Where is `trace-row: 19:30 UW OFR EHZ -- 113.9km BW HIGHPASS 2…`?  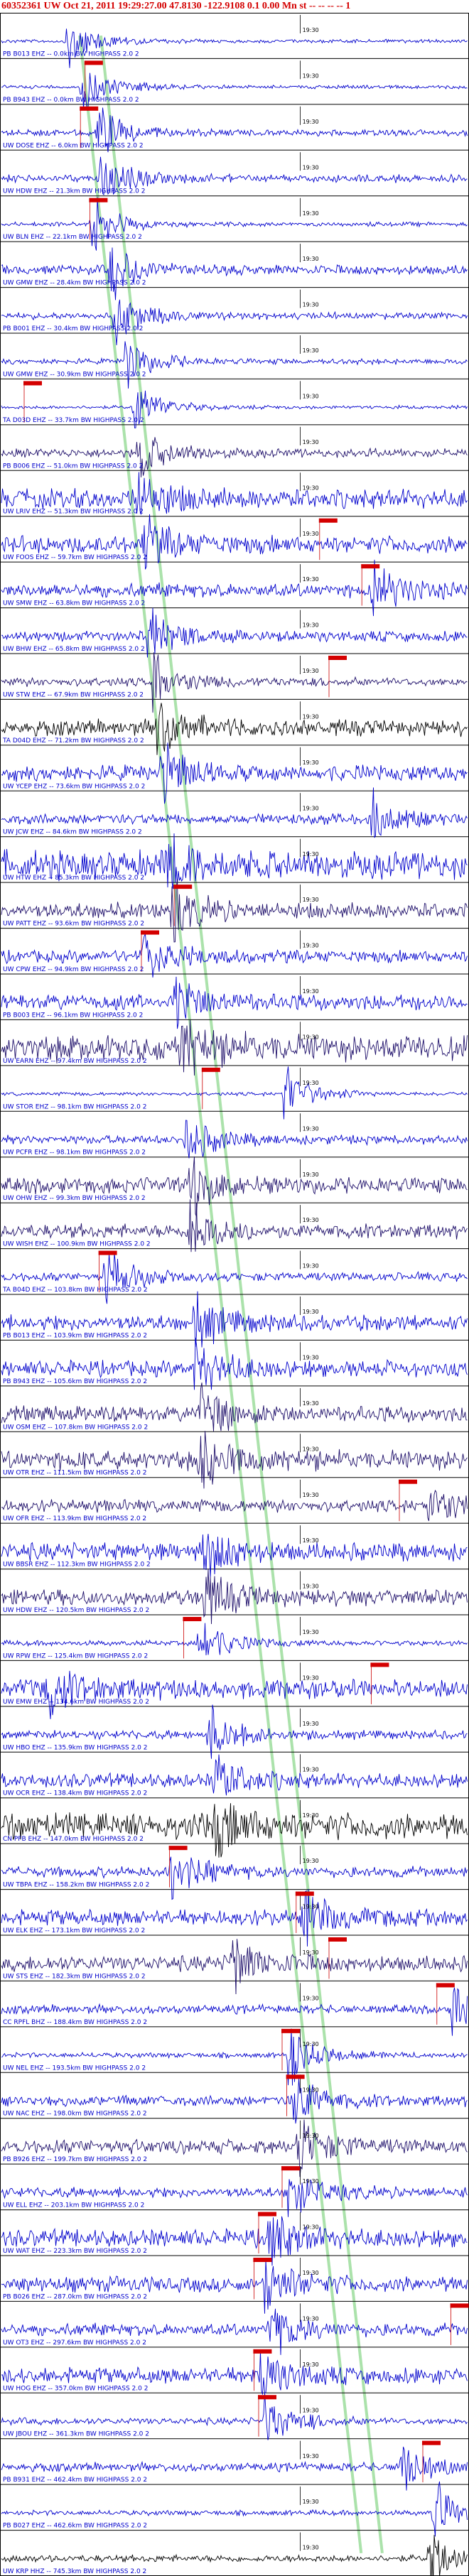
trace-row: 19:30 UW OFR EHZ -- 113.9km BW HIGHPASS 2… is located at coordinates (234, 1501).